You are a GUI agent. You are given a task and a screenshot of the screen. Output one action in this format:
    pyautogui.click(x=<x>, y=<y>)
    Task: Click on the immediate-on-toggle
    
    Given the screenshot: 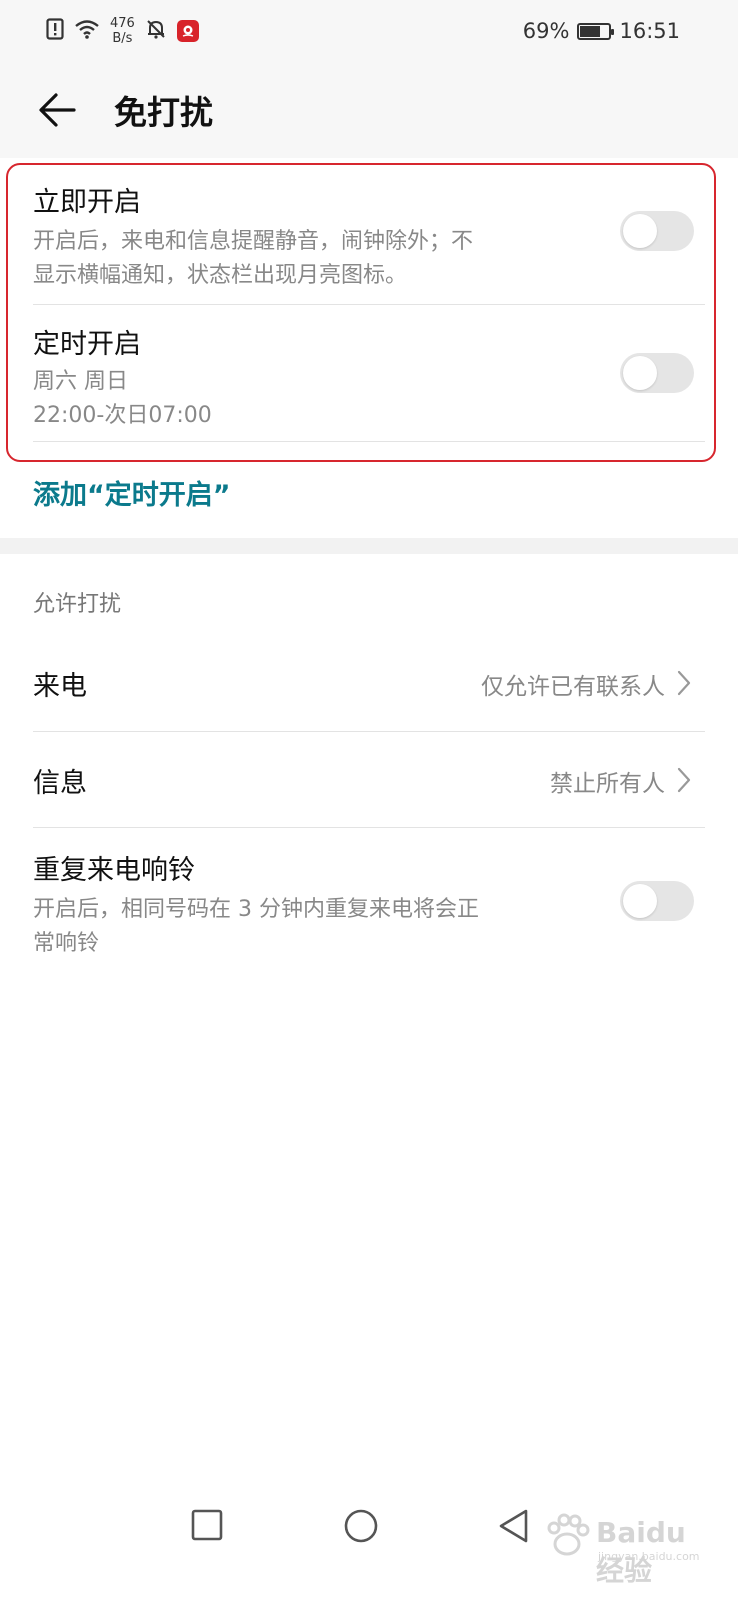 What is the action you would take?
    pyautogui.click(x=657, y=231)
    